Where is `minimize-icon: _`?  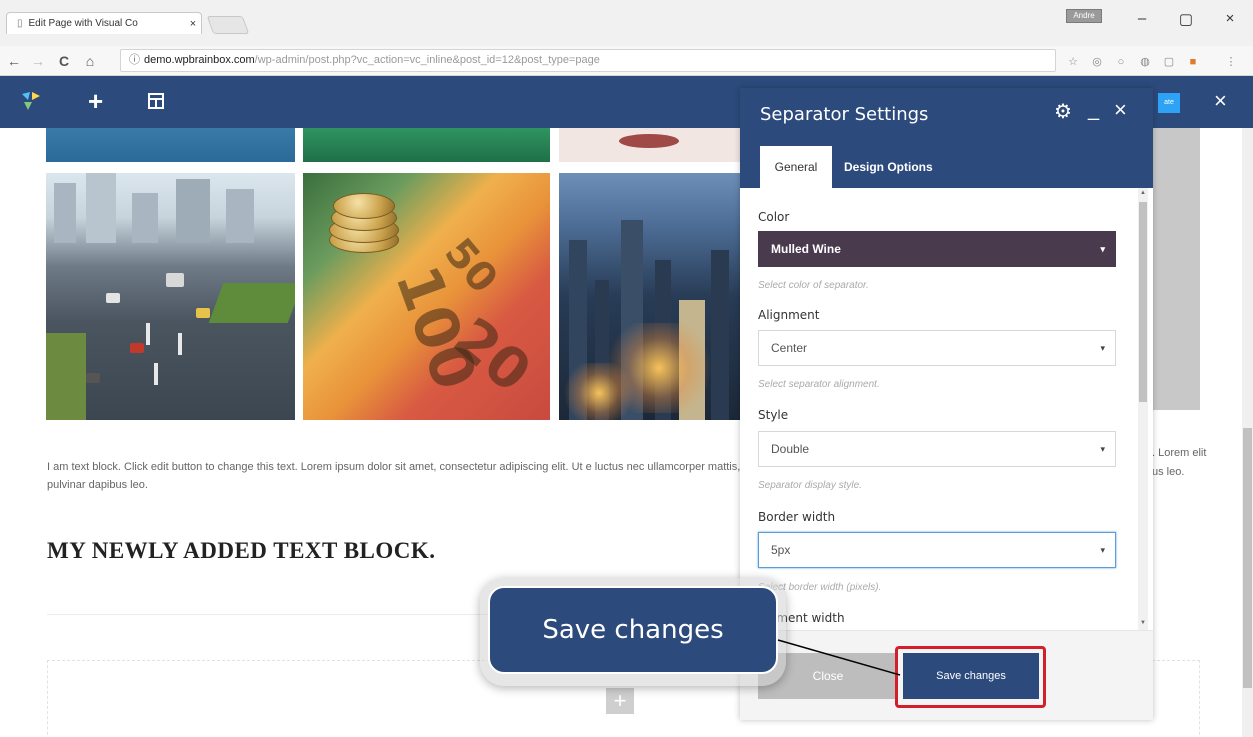
minimize-icon: _ is located at coordinates (1093, 110).